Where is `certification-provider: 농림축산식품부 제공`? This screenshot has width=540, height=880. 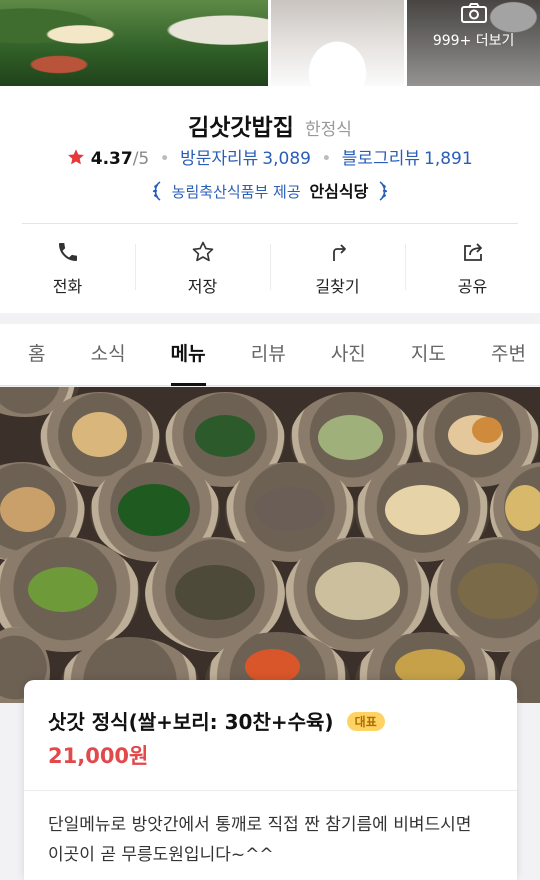
certification-provider: 농림축산식품부 제공 is located at coordinates (236, 192).